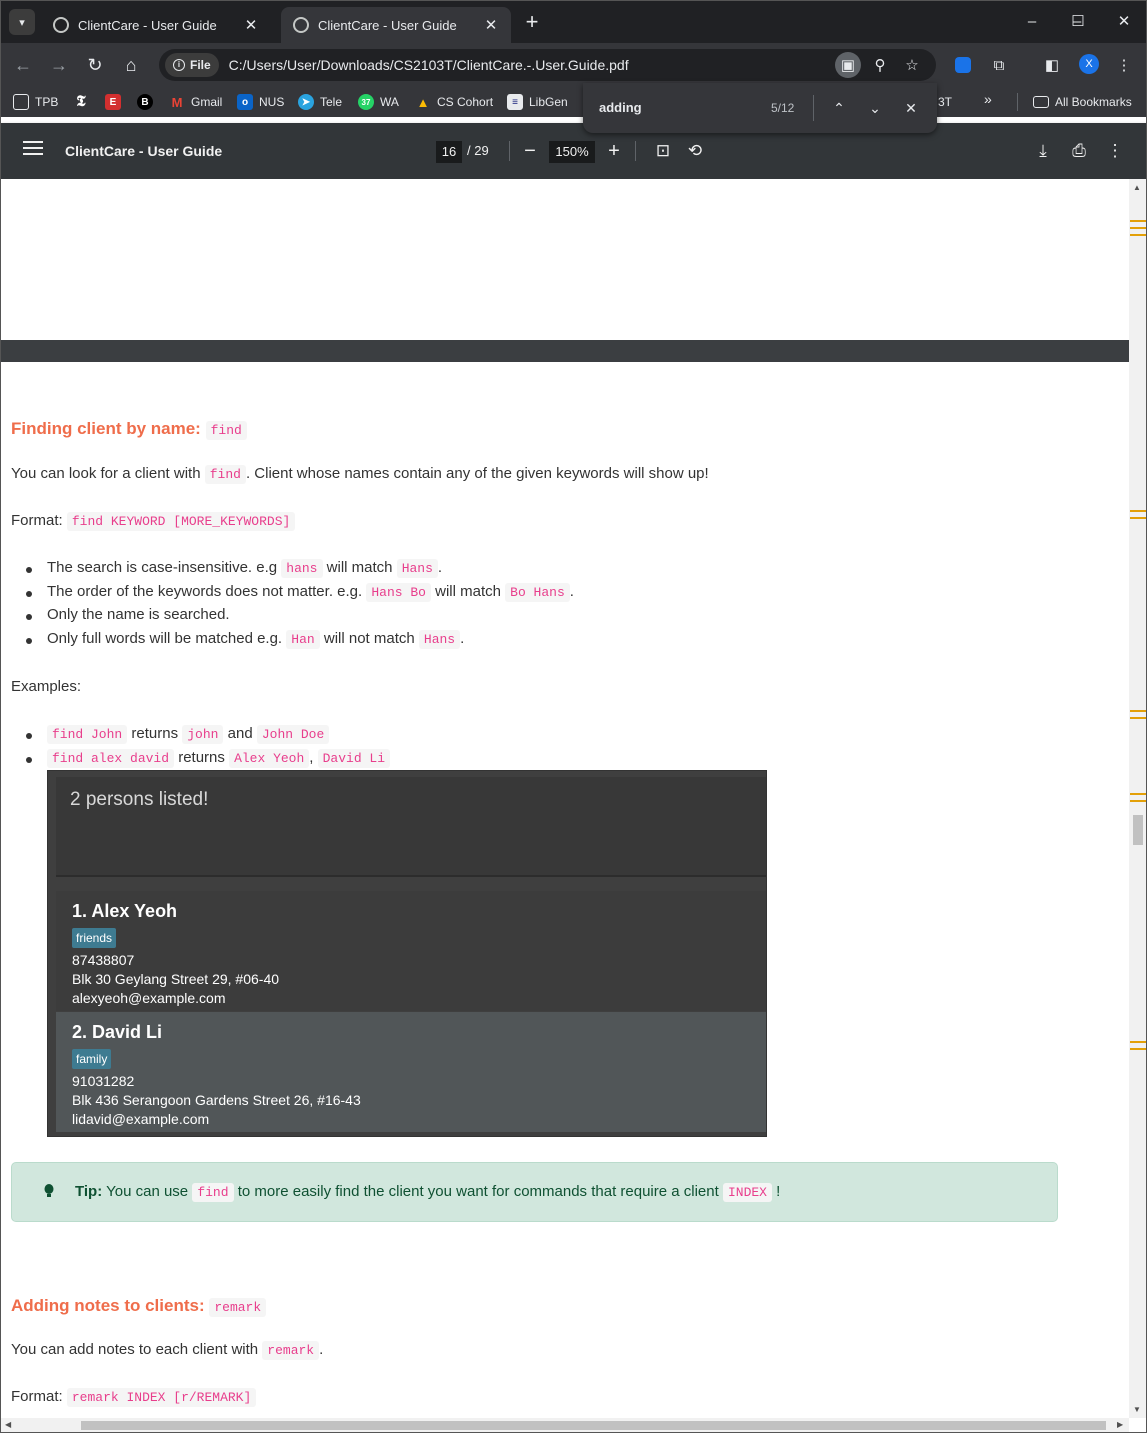  Describe the element at coordinates (147, 25) in the screenshot. I see `tab-title: ClientCare - User Guide` at that location.